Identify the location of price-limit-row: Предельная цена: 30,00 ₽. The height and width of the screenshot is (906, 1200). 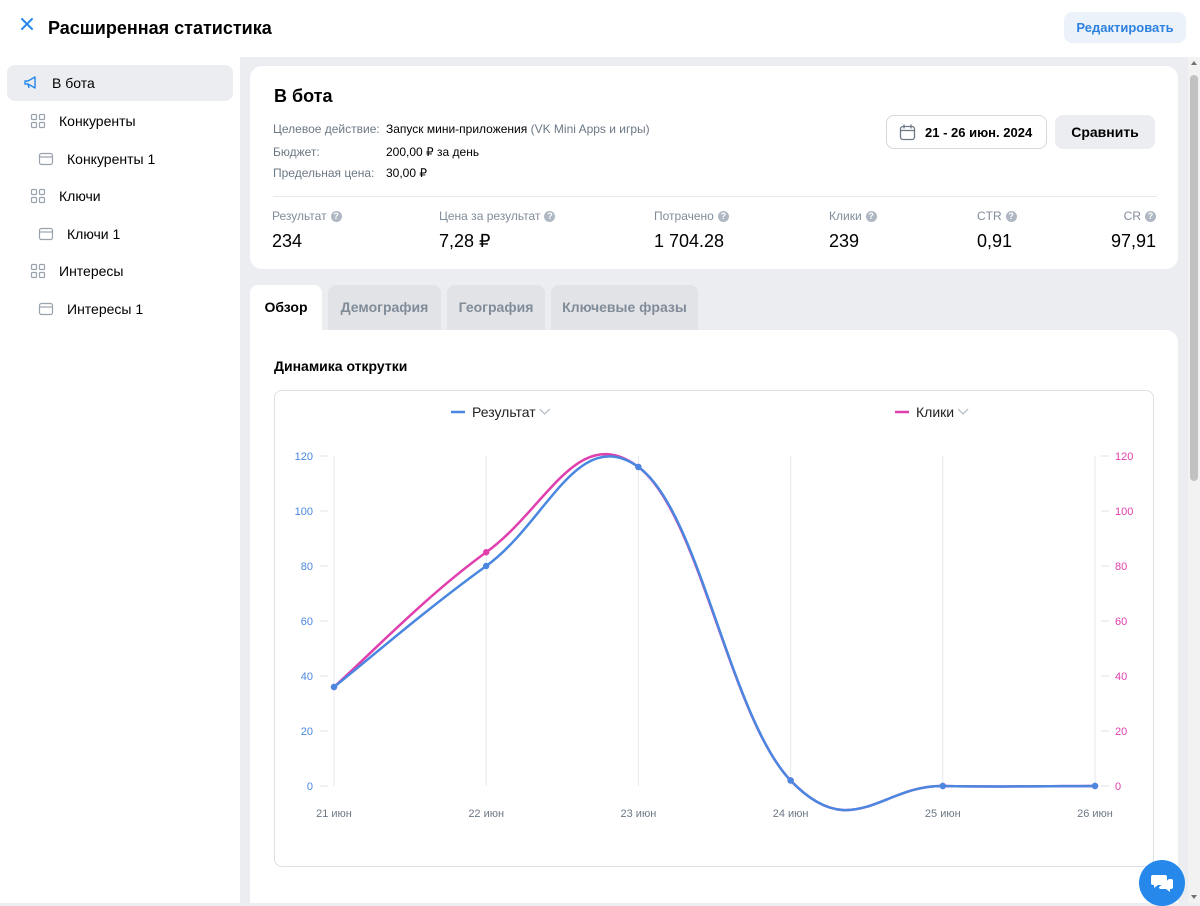
(350, 173).